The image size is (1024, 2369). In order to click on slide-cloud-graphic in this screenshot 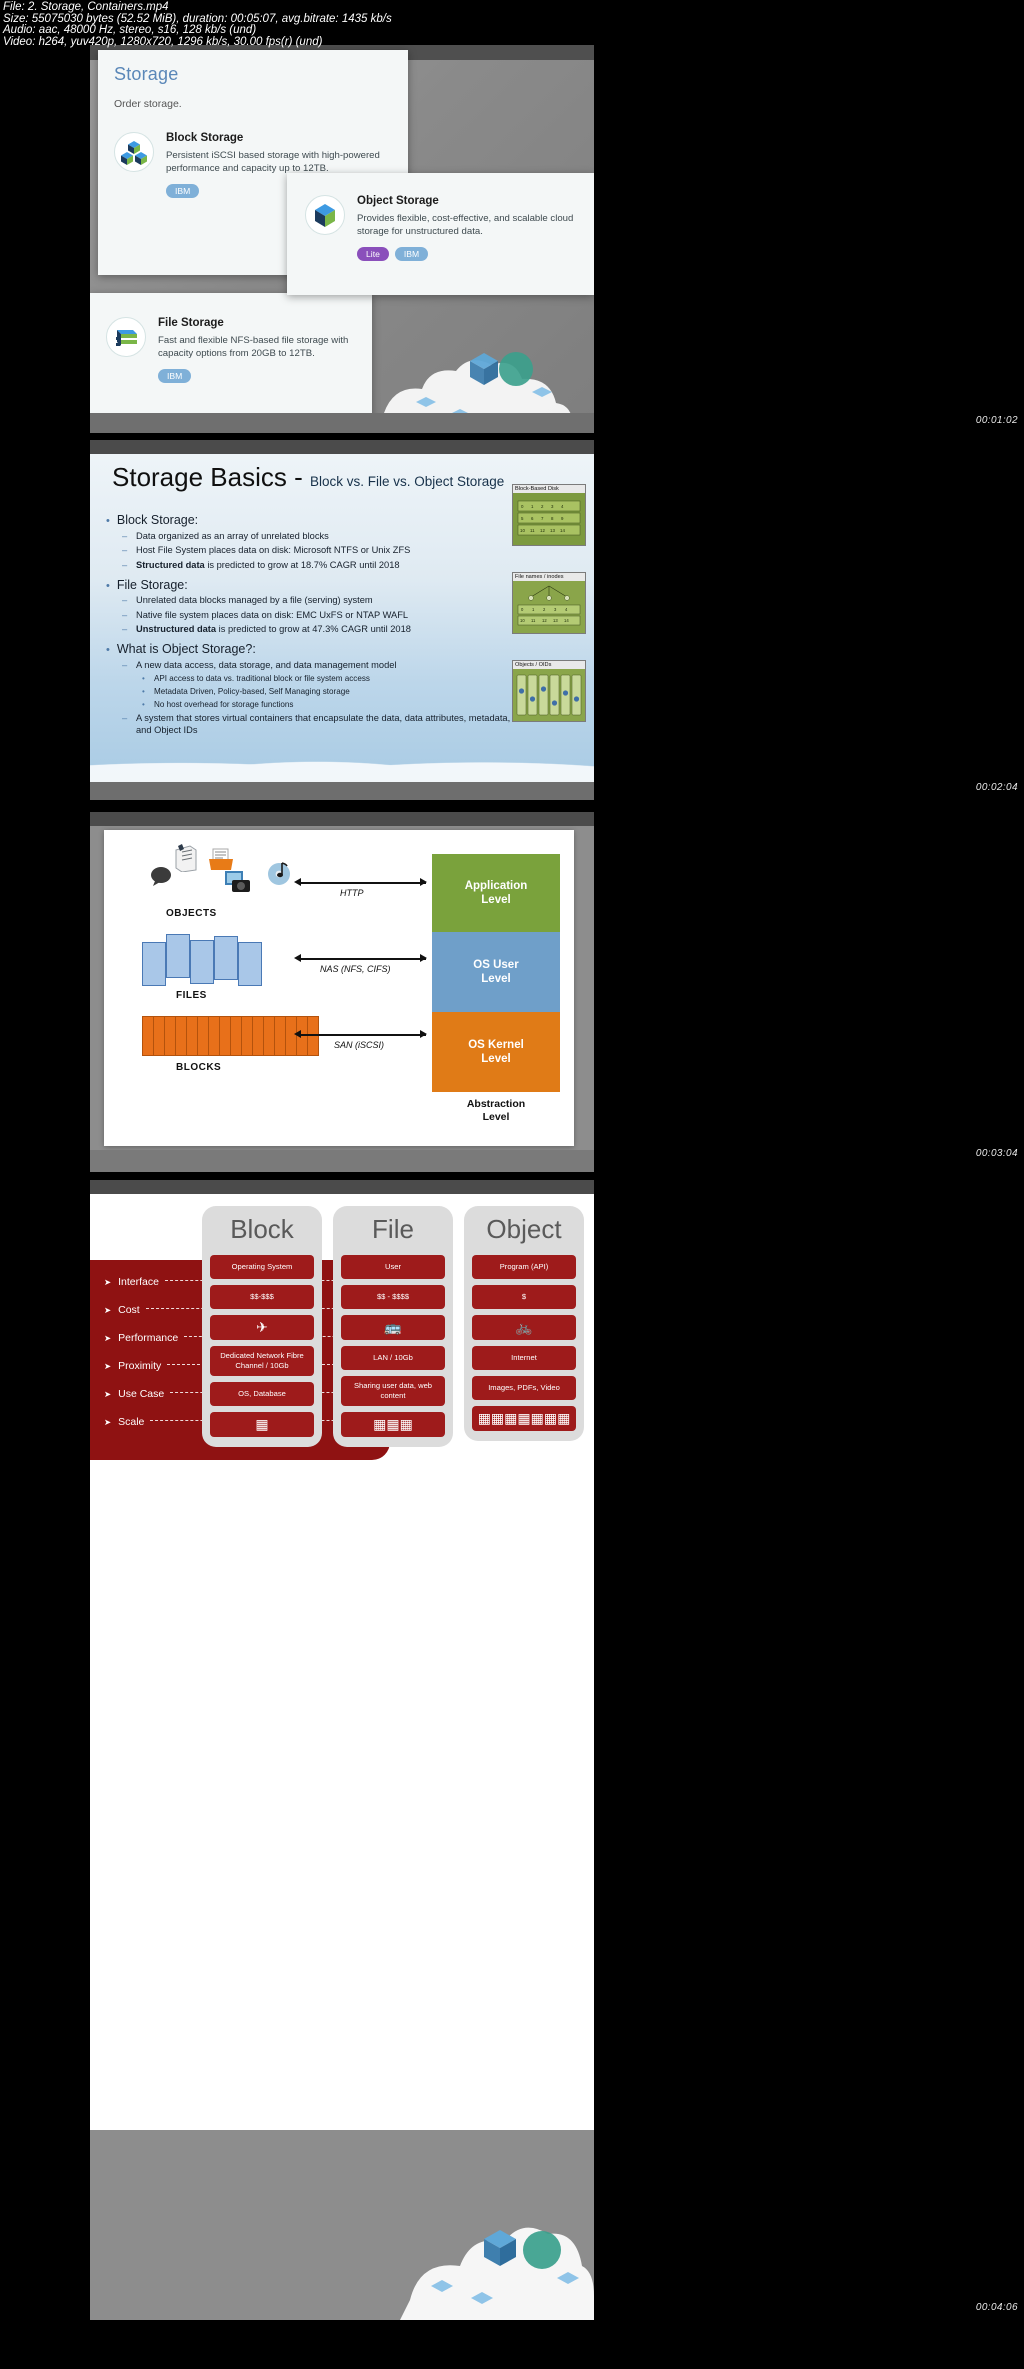, I will do `click(342, 761)`.